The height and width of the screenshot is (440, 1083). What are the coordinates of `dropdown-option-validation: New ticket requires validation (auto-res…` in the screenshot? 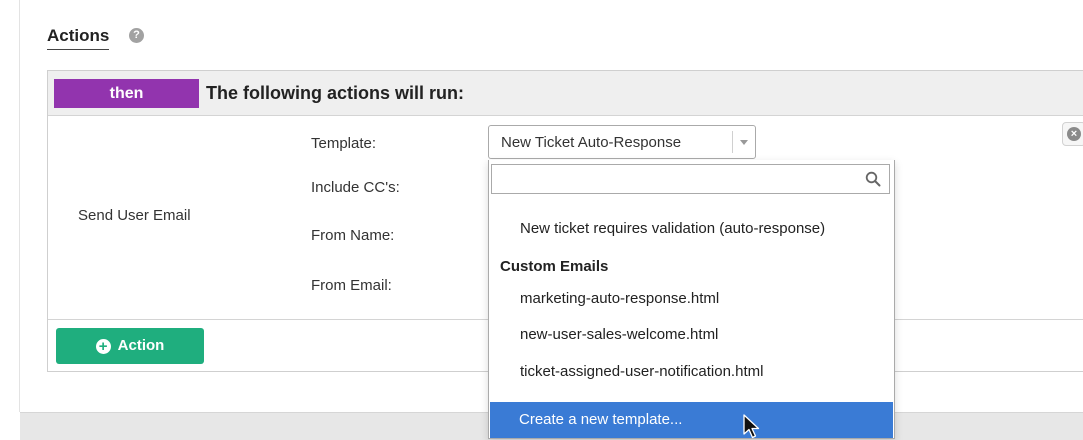 It's located at (672, 228).